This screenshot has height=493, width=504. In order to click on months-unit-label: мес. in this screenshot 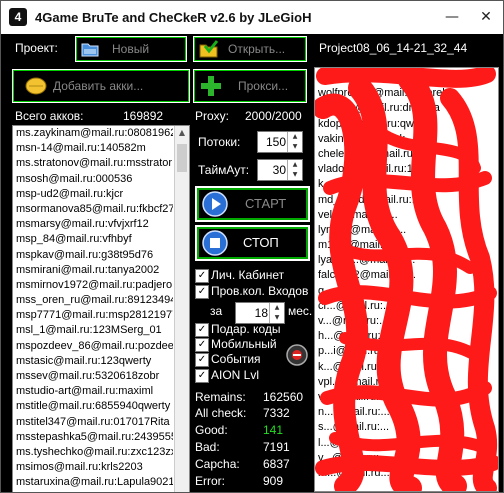, I will do `click(300, 311)`.